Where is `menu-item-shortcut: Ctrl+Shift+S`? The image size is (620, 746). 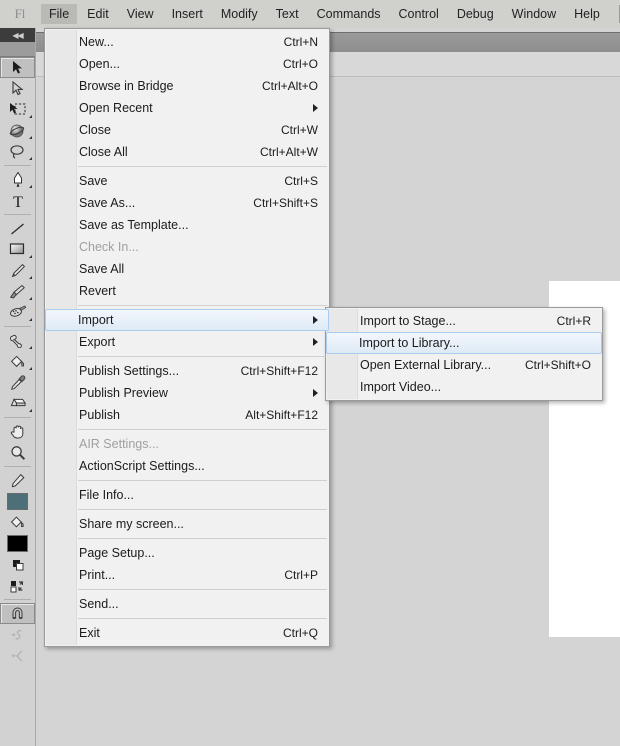 menu-item-shortcut: Ctrl+Shift+S is located at coordinates (285, 203).